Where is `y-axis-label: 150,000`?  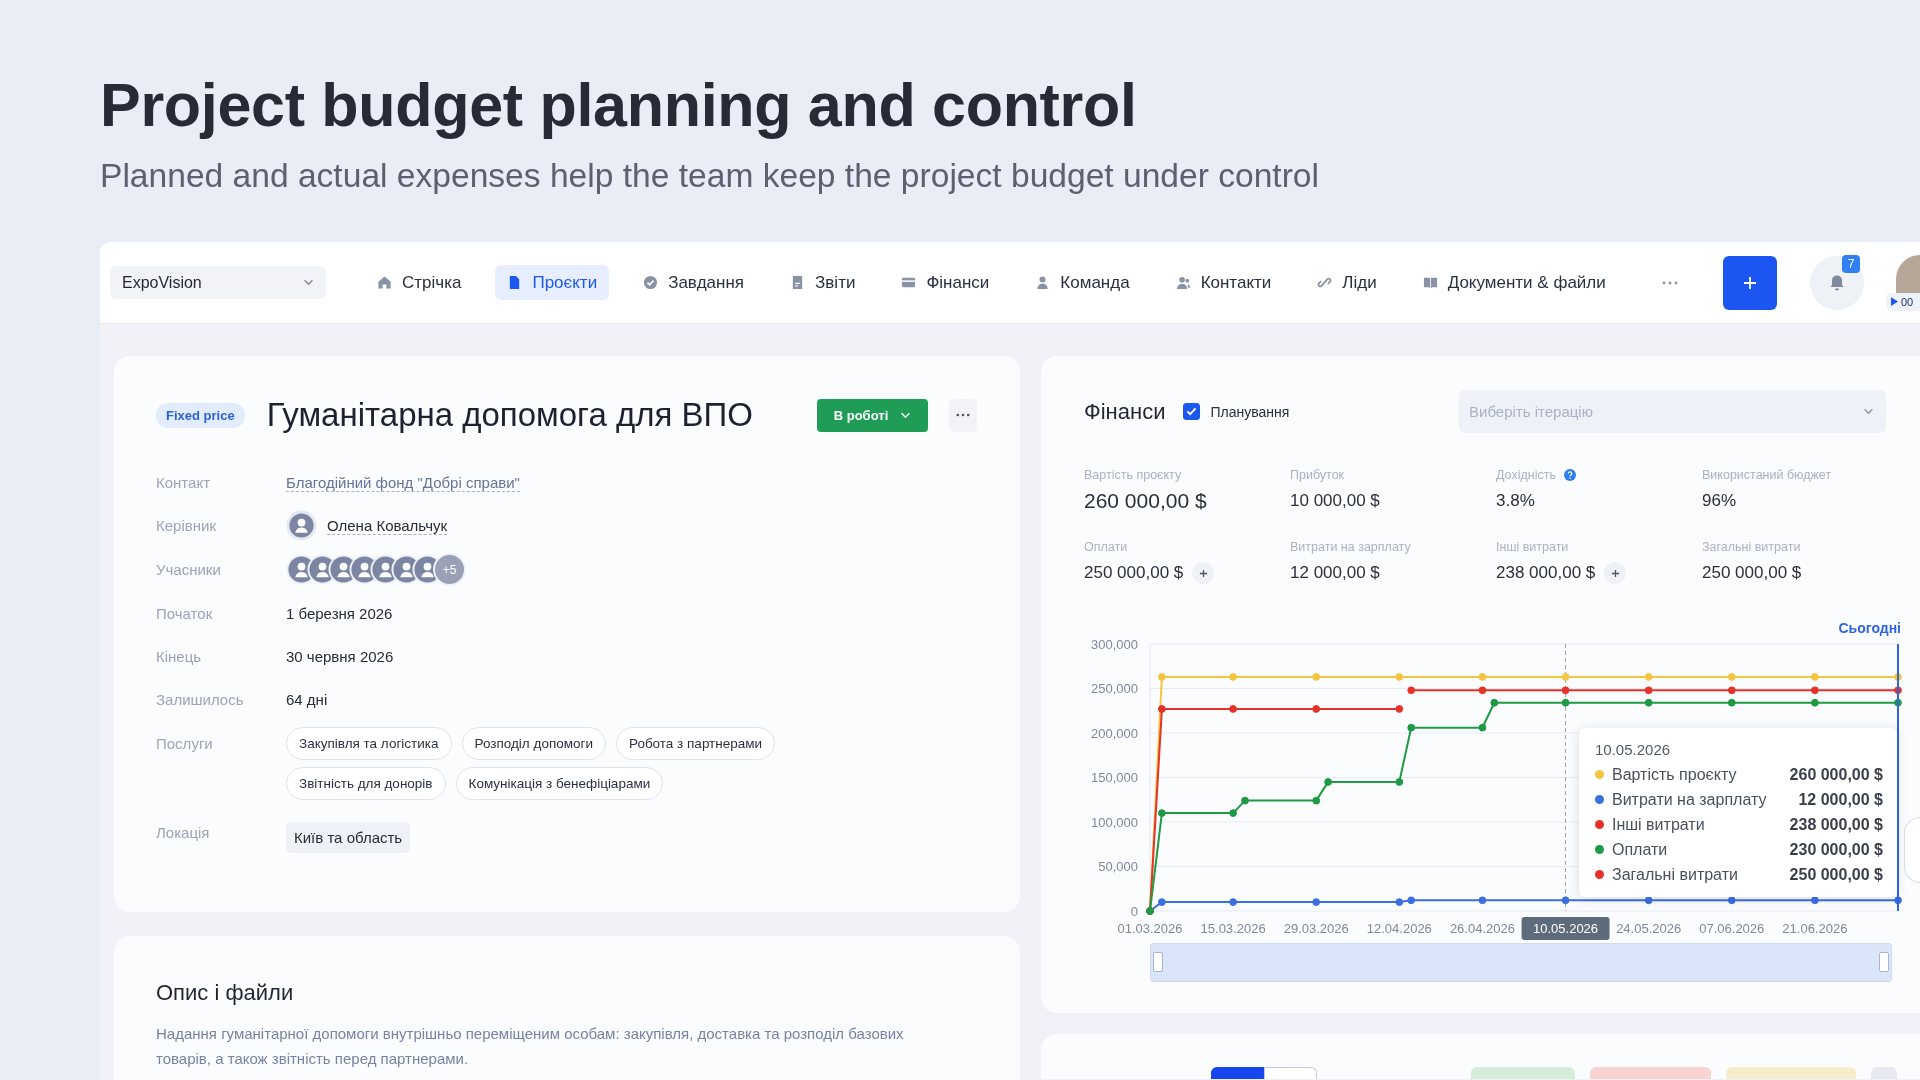
y-axis-label: 150,000 is located at coordinates (1114, 777).